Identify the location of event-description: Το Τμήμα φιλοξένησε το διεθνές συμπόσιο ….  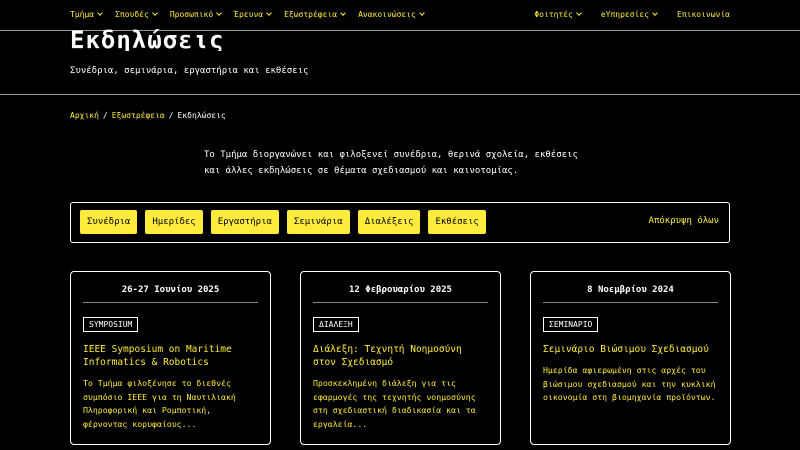
(159, 403).